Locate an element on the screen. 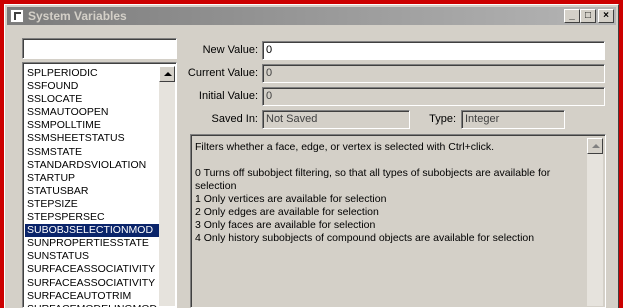 The height and width of the screenshot is (308, 623). variable-list-item: SPLPERIODIC is located at coordinates (92, 73).